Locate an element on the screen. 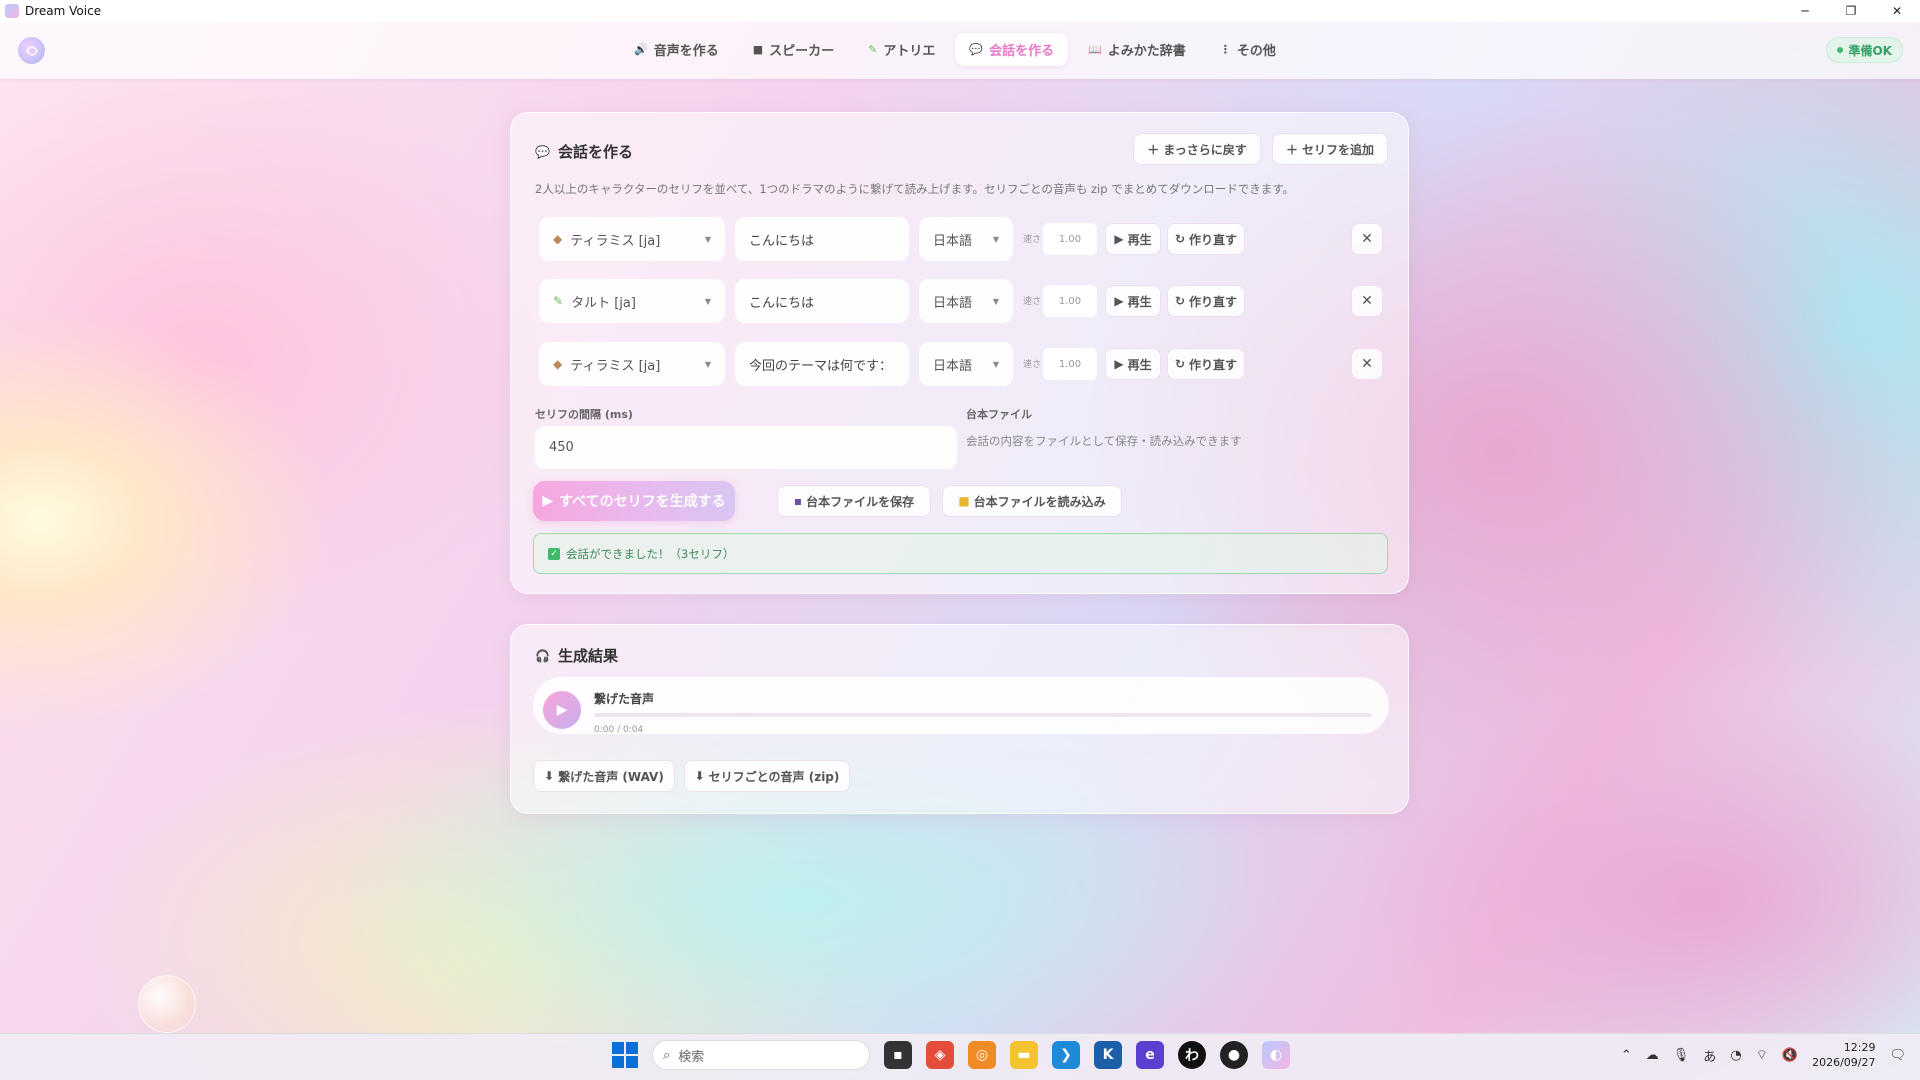 The width and height of the screenshot is (1920, 1080). check-icon: ✓ is located at coordinates (554, 553).